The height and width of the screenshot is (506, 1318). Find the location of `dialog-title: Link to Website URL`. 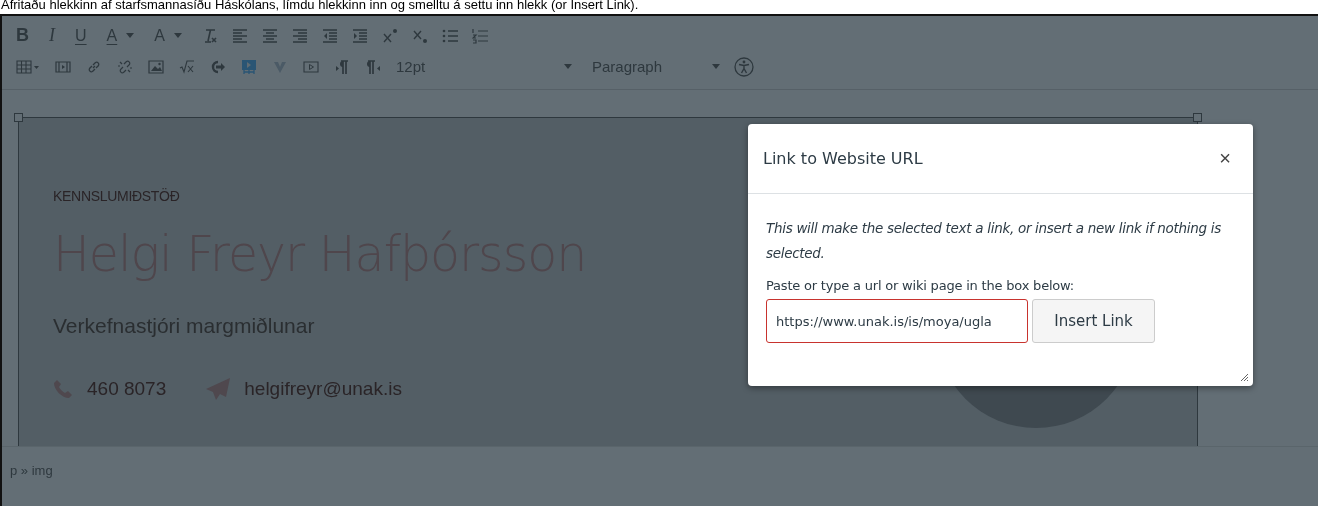

dialog-title: Link to Website URL is located at coordinates (843, 158).